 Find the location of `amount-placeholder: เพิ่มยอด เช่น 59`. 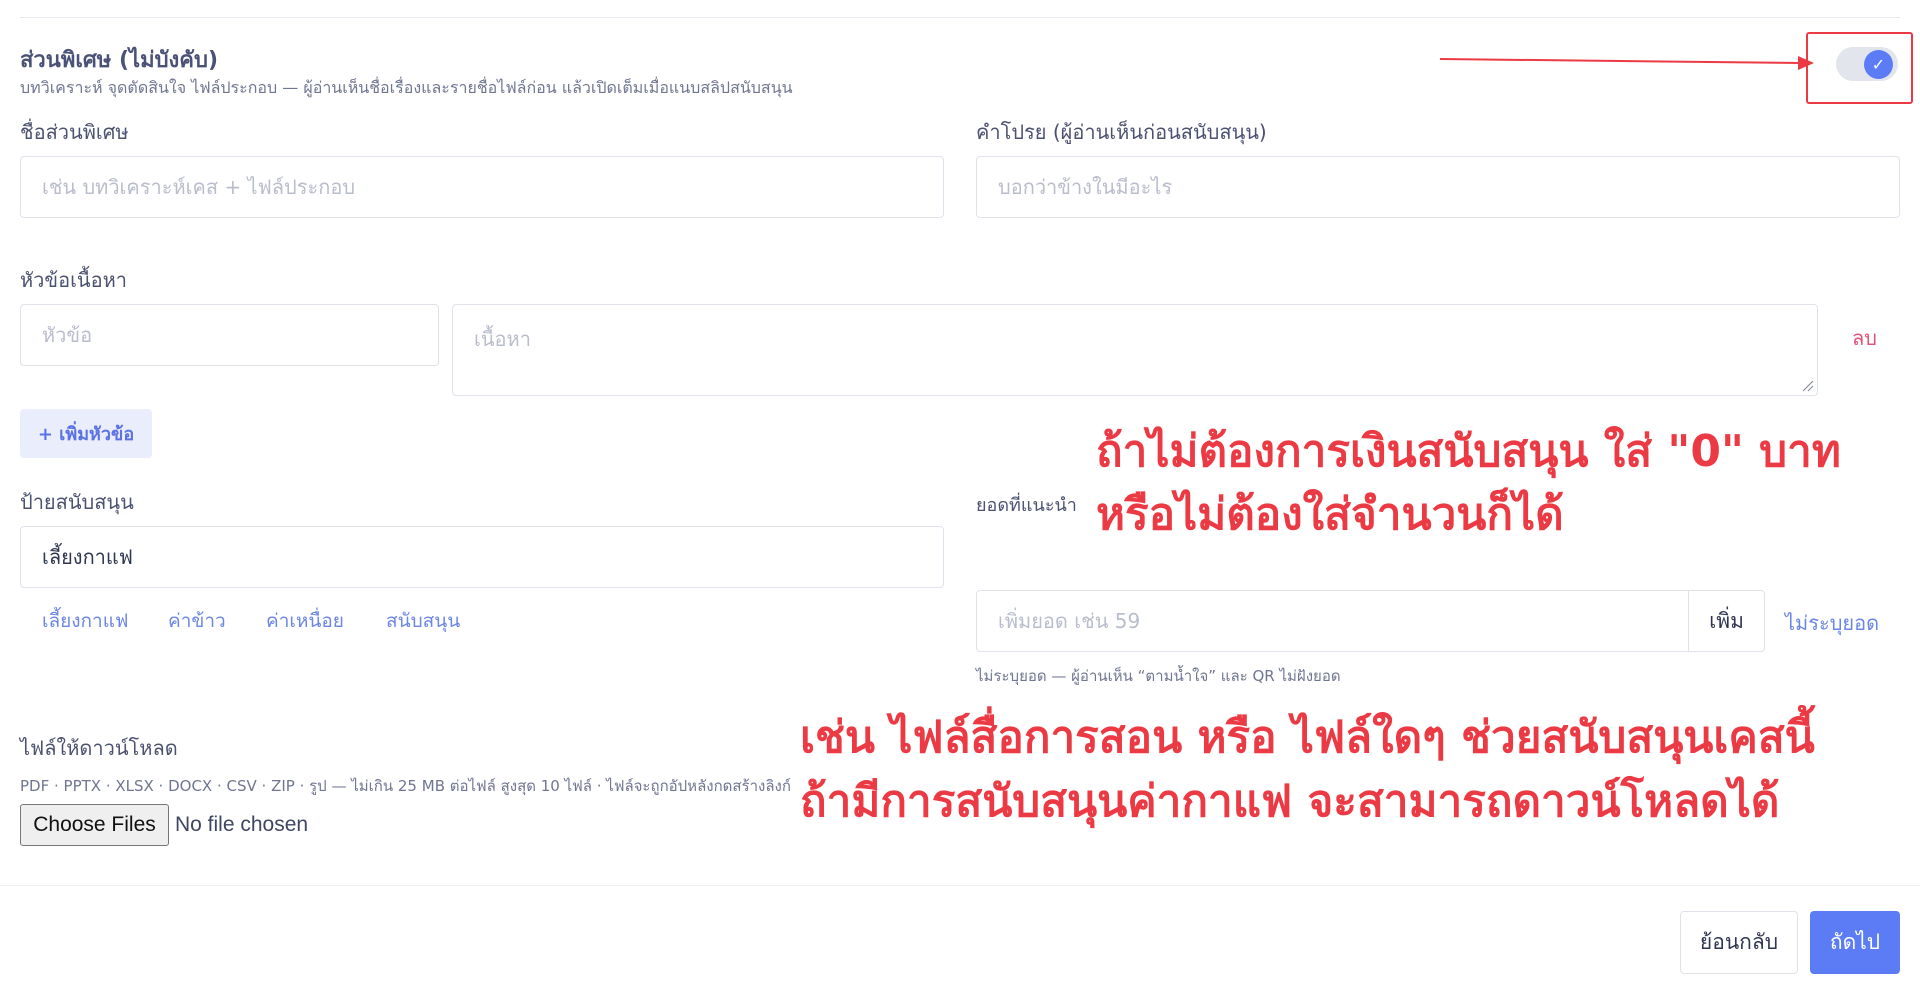

amount-placeholder: เพิ่มยอด เช่น 59 is located at coordinates (1069, 621).